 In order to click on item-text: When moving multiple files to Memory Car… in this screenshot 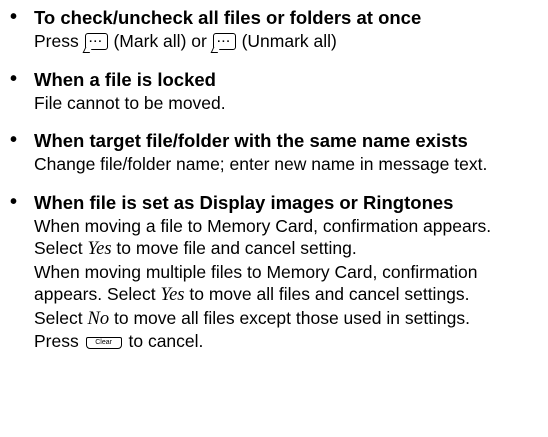, I will do `click(256, 271)`.